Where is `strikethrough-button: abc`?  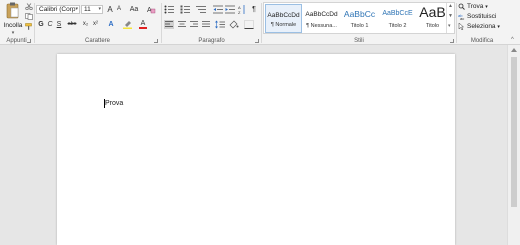
strikethrough-button: abc is located at coordinates (72, 24).